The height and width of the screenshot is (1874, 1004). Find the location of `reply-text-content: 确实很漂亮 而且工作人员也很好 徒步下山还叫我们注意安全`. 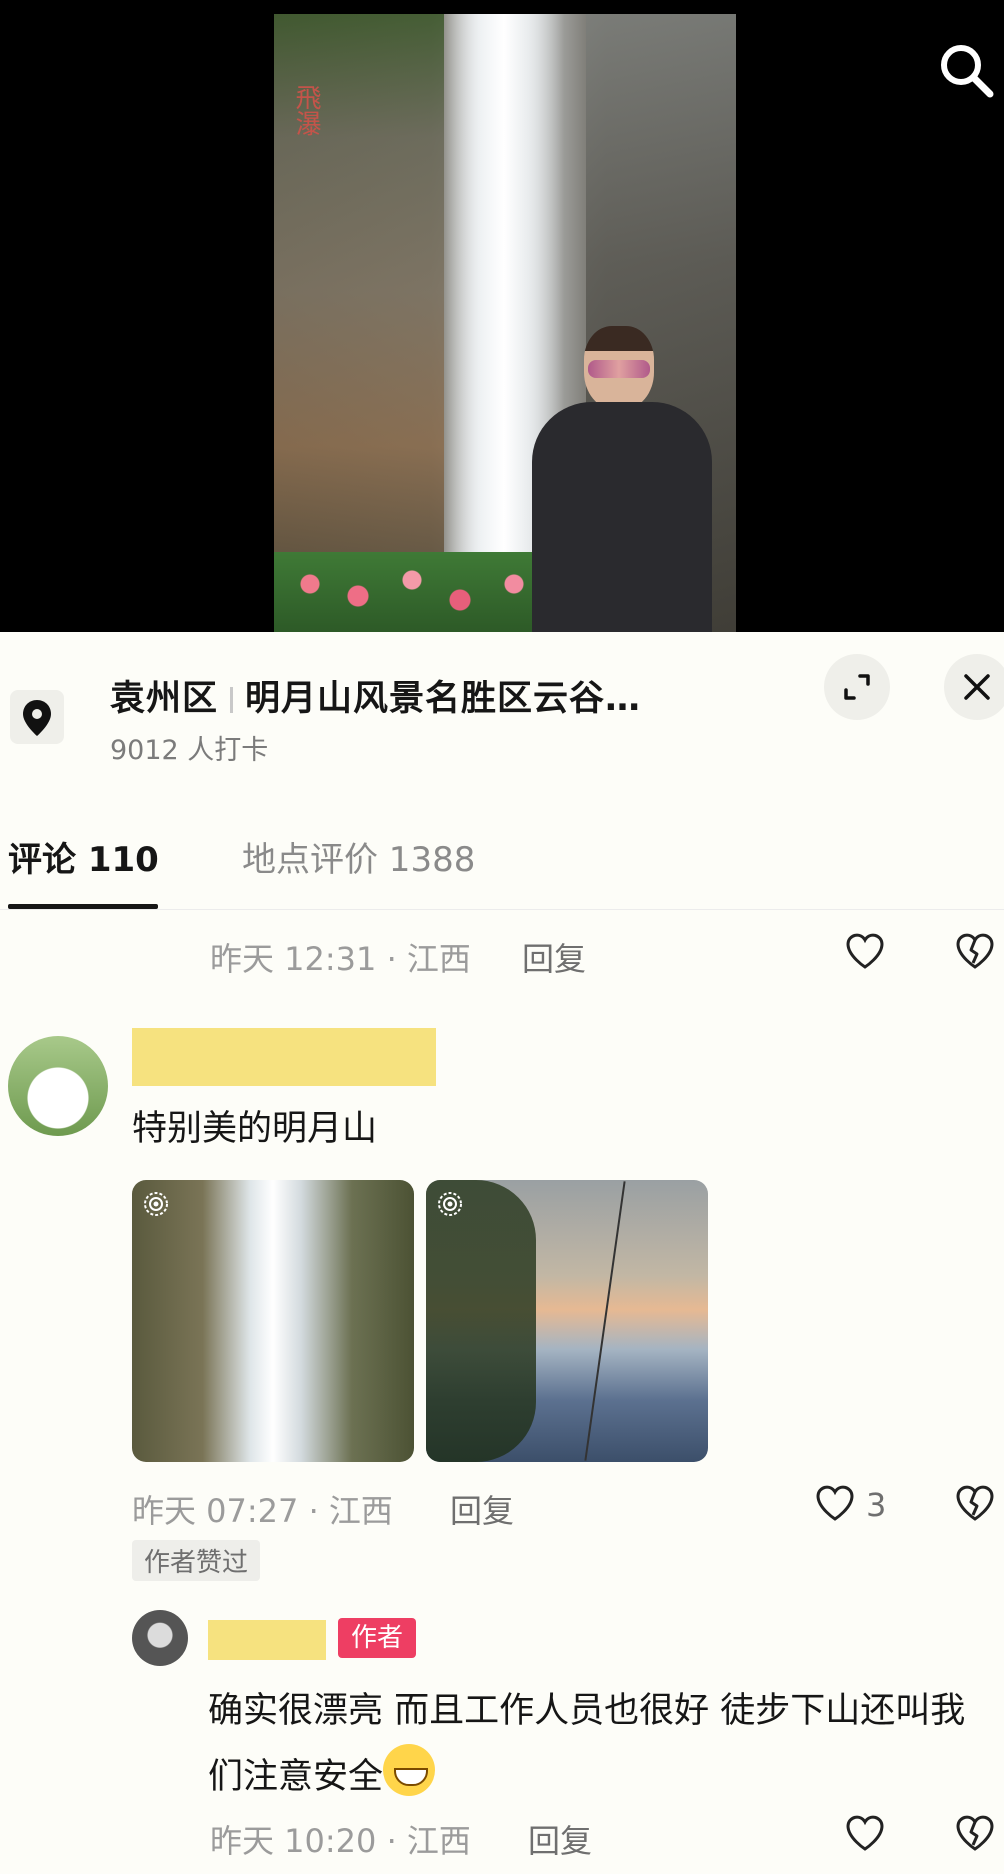

reply-text-content: 确实很漂亮 而且工作人员也很好 徒步下山还叫我们注意安全 is located at coordinates (587, 1744).